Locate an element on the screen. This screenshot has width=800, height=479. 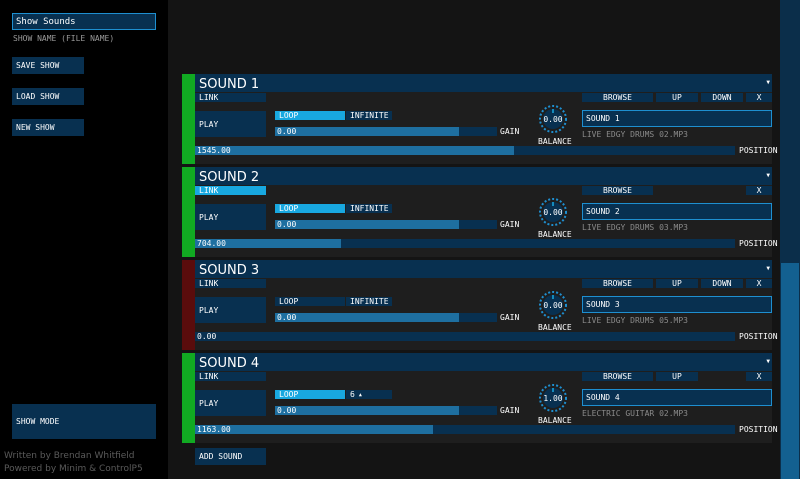
position-value: 0.00 is located at coordinates (207, 336).